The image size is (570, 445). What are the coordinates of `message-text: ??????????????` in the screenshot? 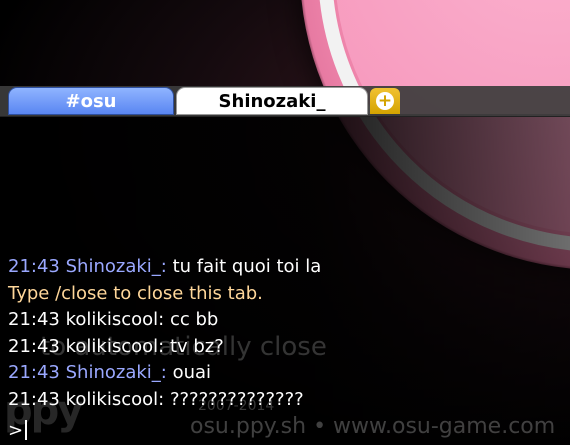 It's located at (236, 399).